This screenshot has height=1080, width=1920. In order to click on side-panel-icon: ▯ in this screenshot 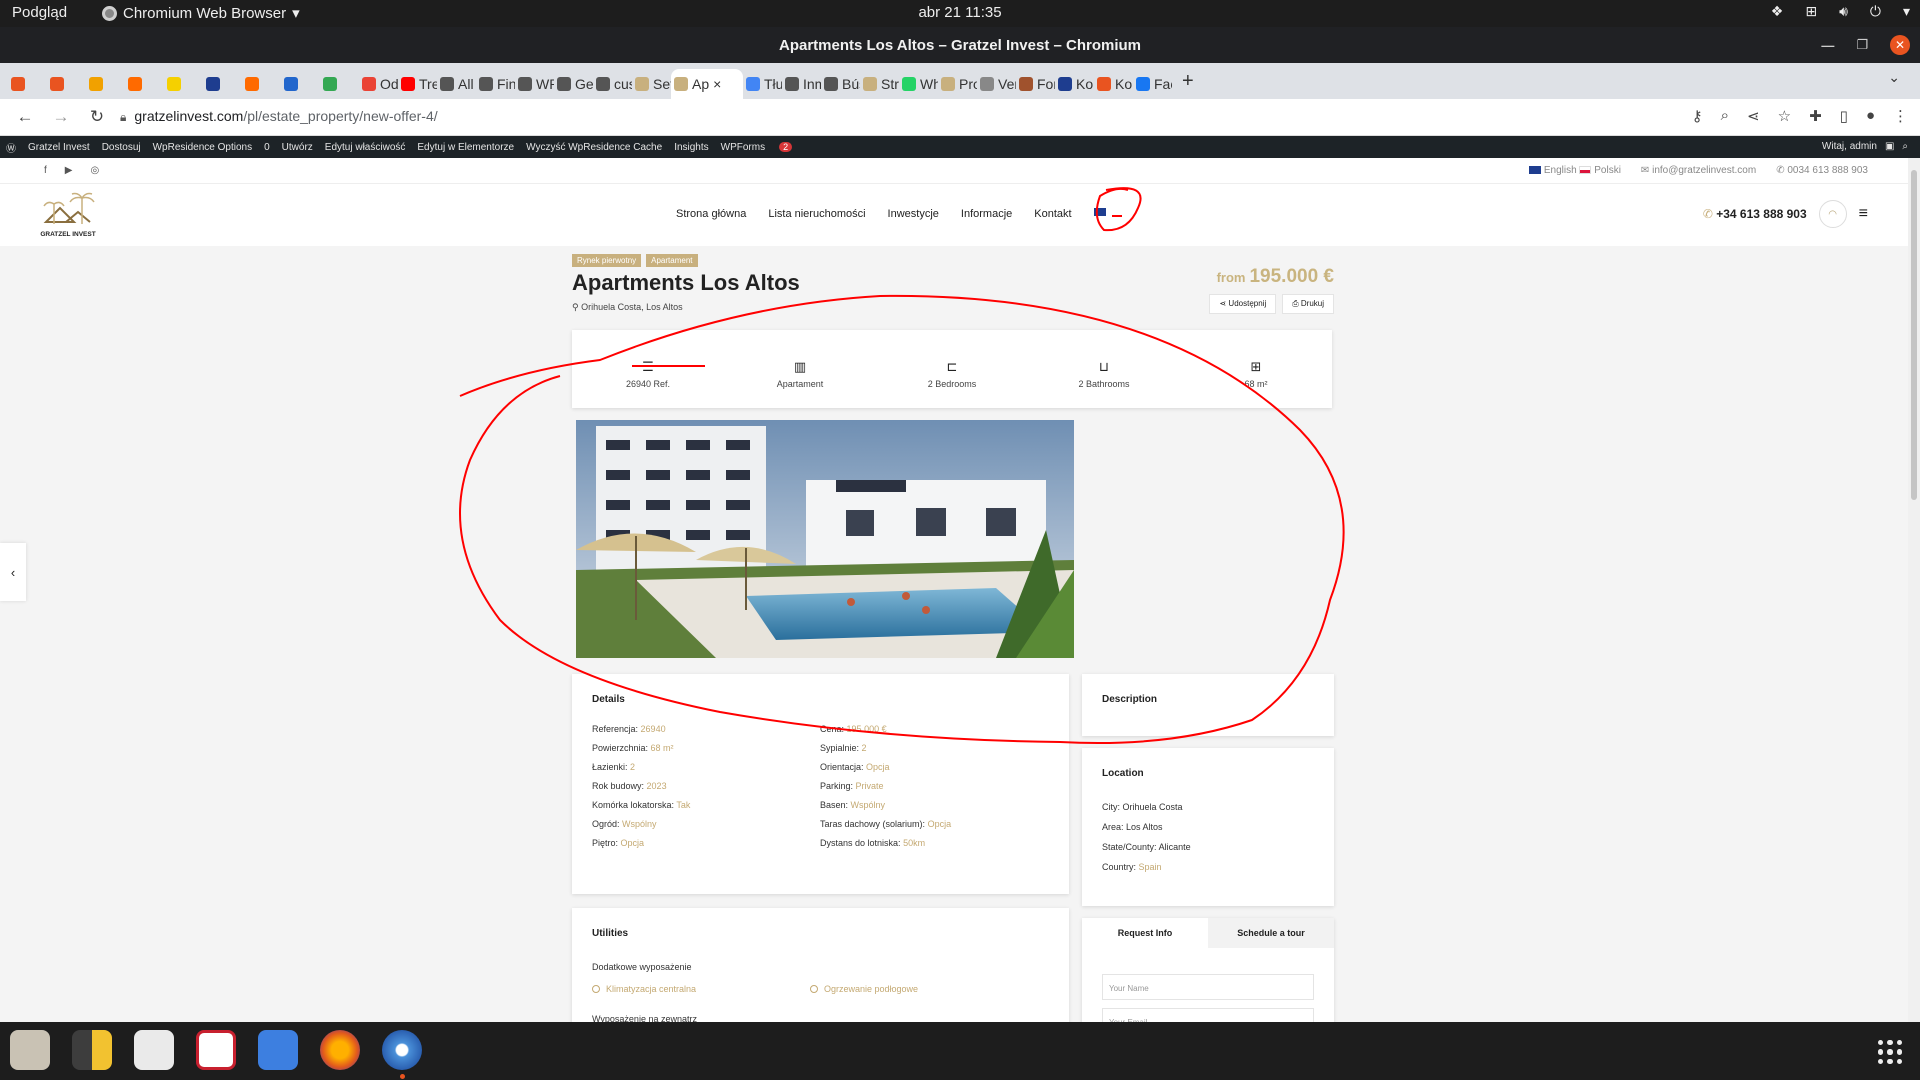, I will do `click(1844, 116)`.